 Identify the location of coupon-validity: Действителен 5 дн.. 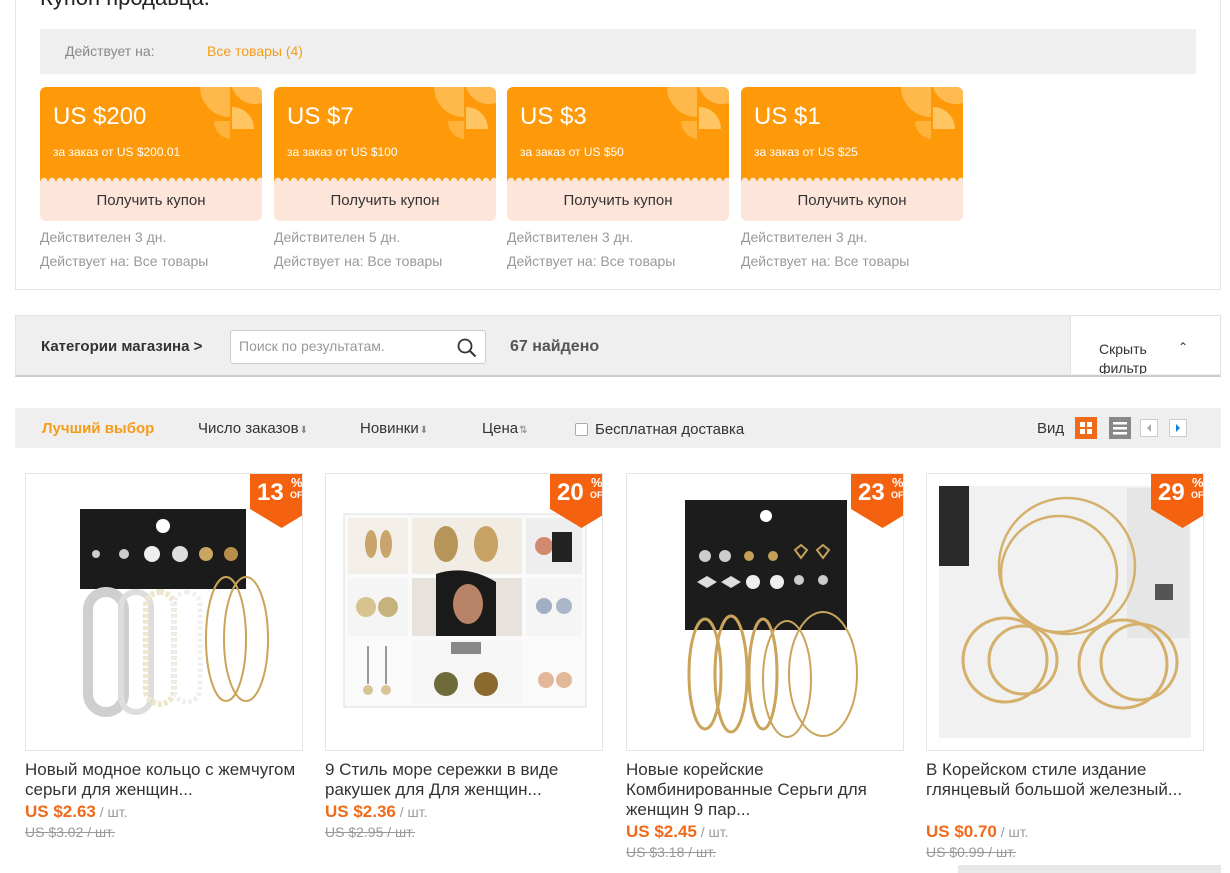
(337, 237).